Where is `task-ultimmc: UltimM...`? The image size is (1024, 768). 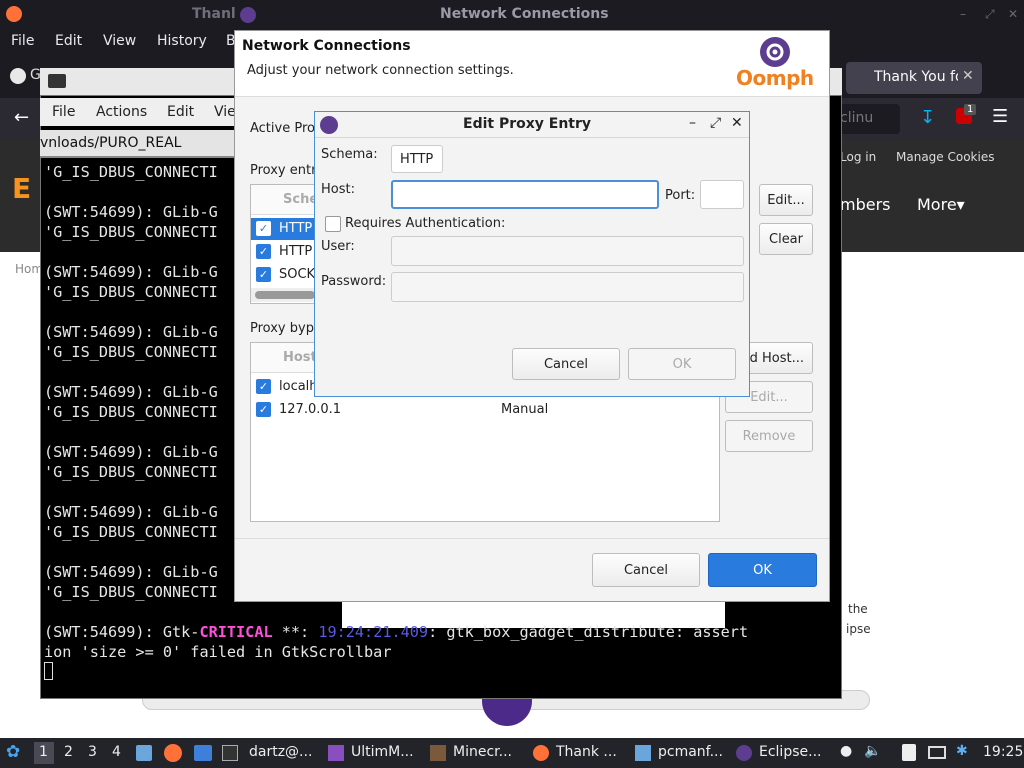 task-ultimmc: UltimM... is located at coordinates (382, 752).